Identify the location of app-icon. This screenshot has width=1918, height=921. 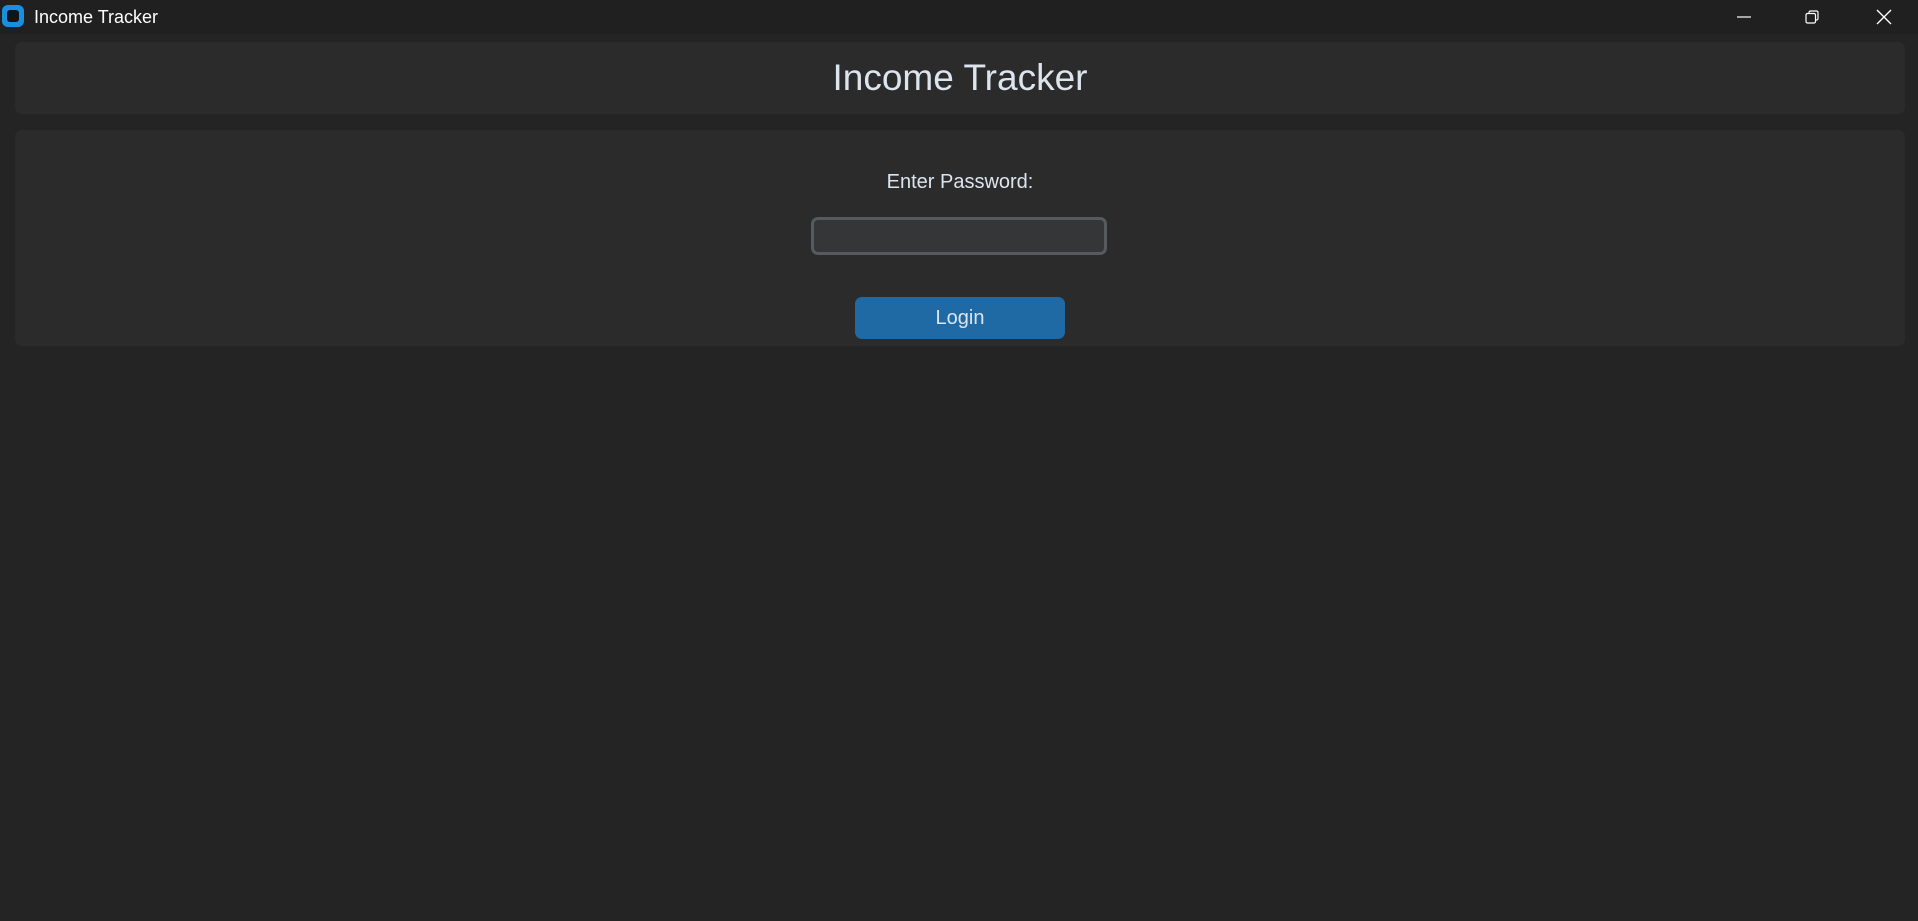
(13, 16).